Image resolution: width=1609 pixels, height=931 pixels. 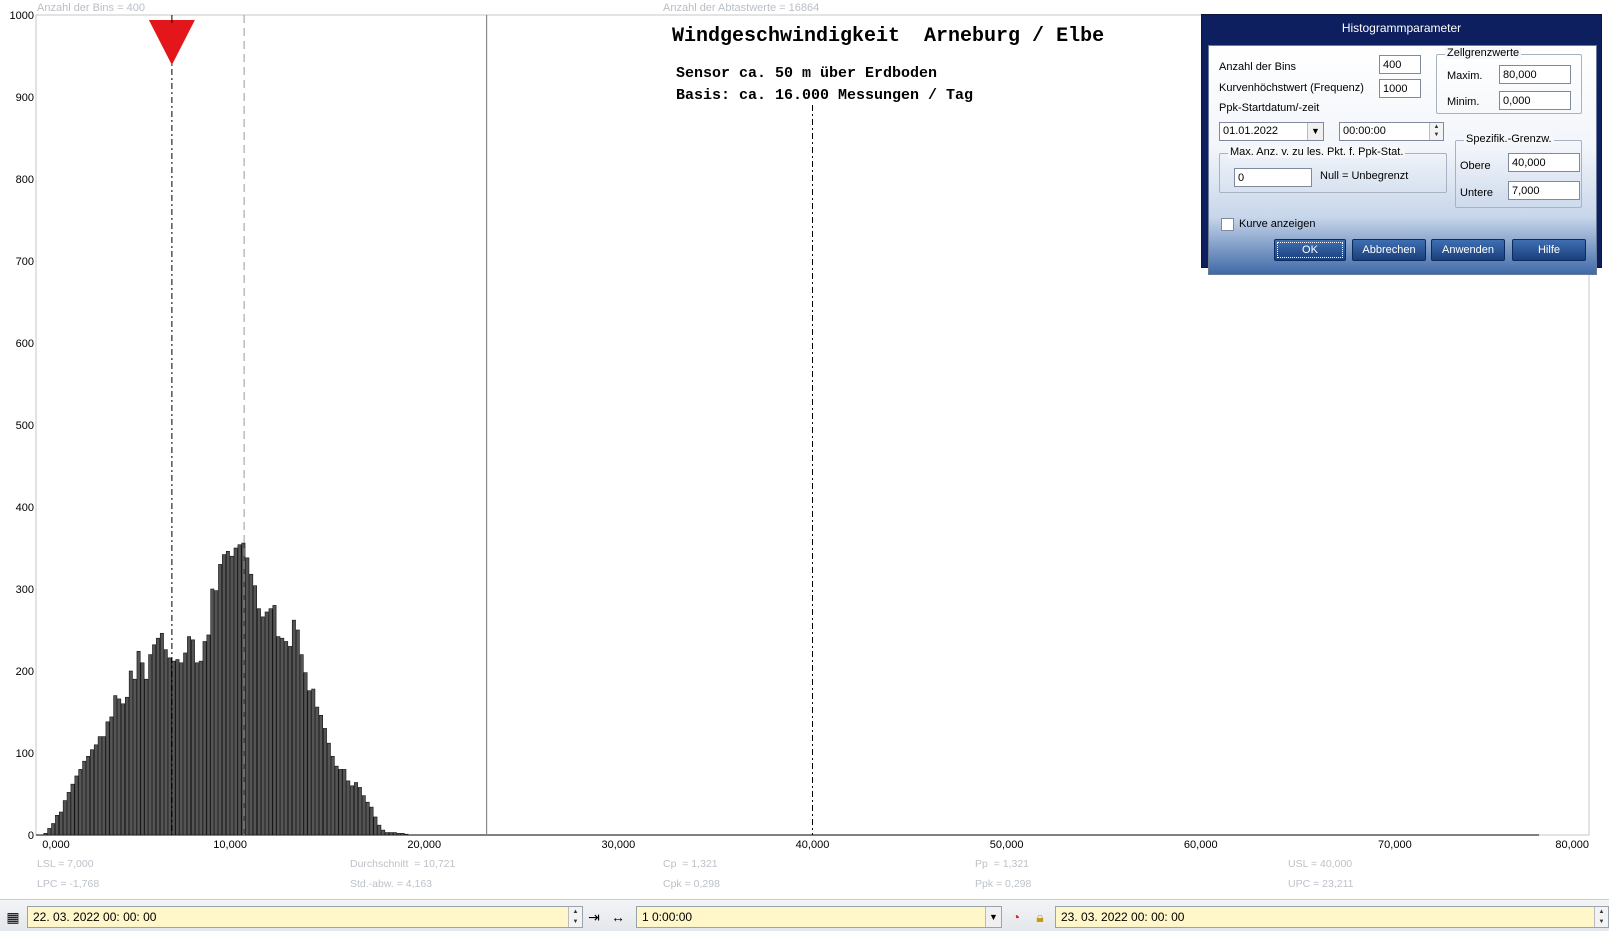 What do you see at coordinates (1291, 88) in the screenshot?
I see `curve-max-label: Kurvenhöchstwert (Frequenz)` at bounding box center [1291, 88].